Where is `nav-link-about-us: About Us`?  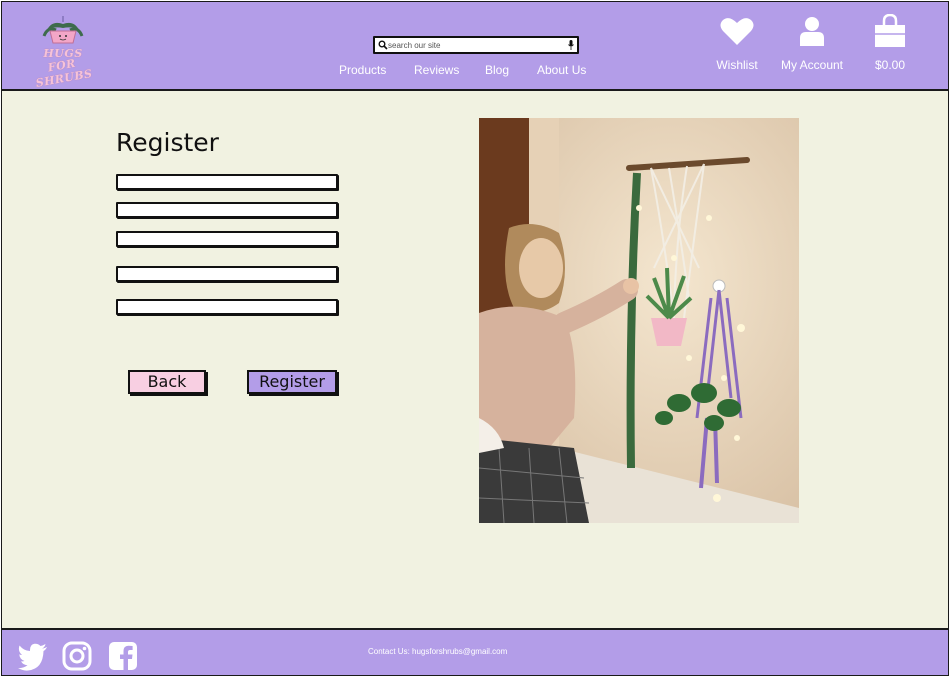 nav-link-about-us: About Us is located at coordinates (561, 70).